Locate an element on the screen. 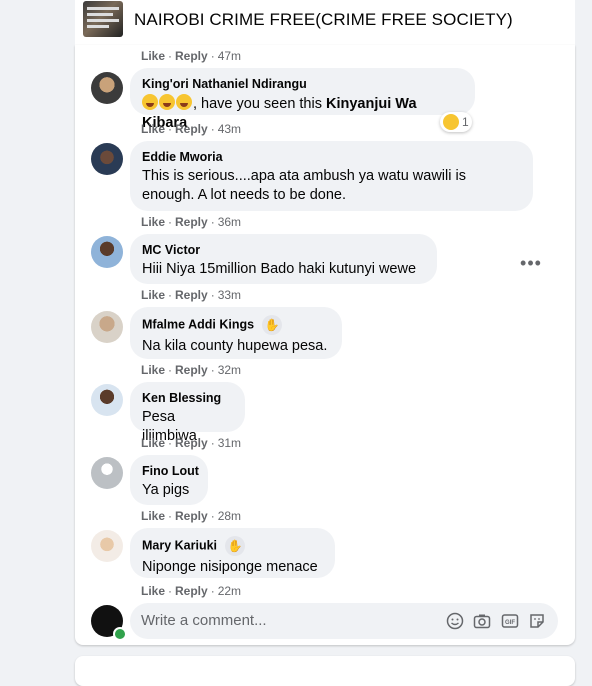 This screenshot has width=592, height=686. comment-meta: Like · Reply · 22m is located at coordinates (191, 591).